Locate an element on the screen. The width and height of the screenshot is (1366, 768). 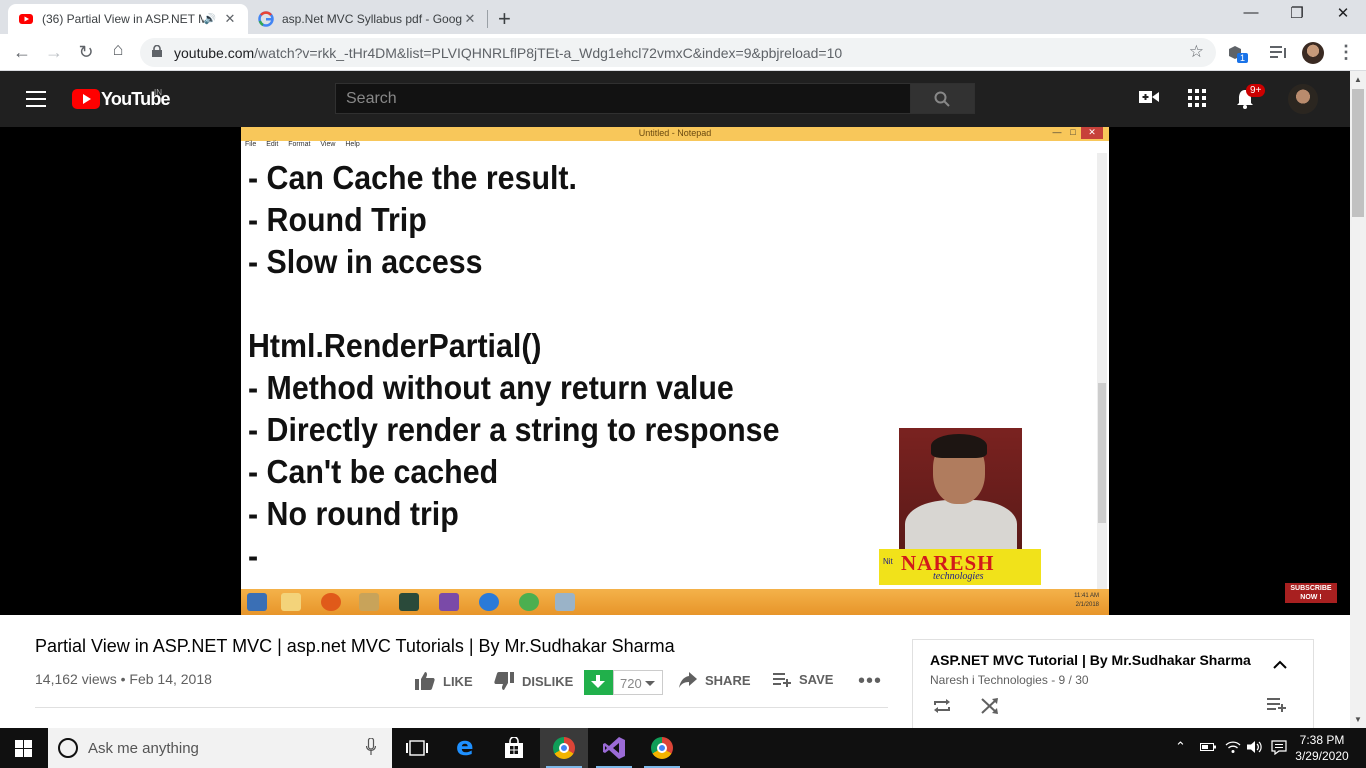
download-count-select: 720 is located at coordinates (638, 682).